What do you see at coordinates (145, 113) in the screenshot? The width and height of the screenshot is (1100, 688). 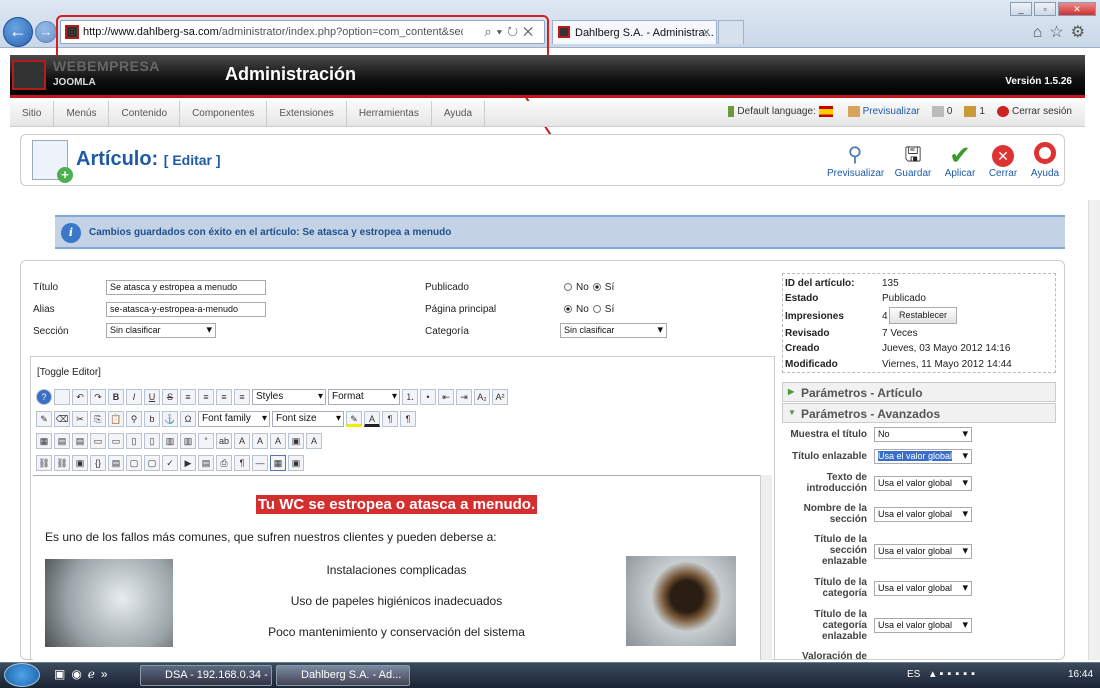 I see `menu-contenido: Contenido` at bounding box center [145, 113].